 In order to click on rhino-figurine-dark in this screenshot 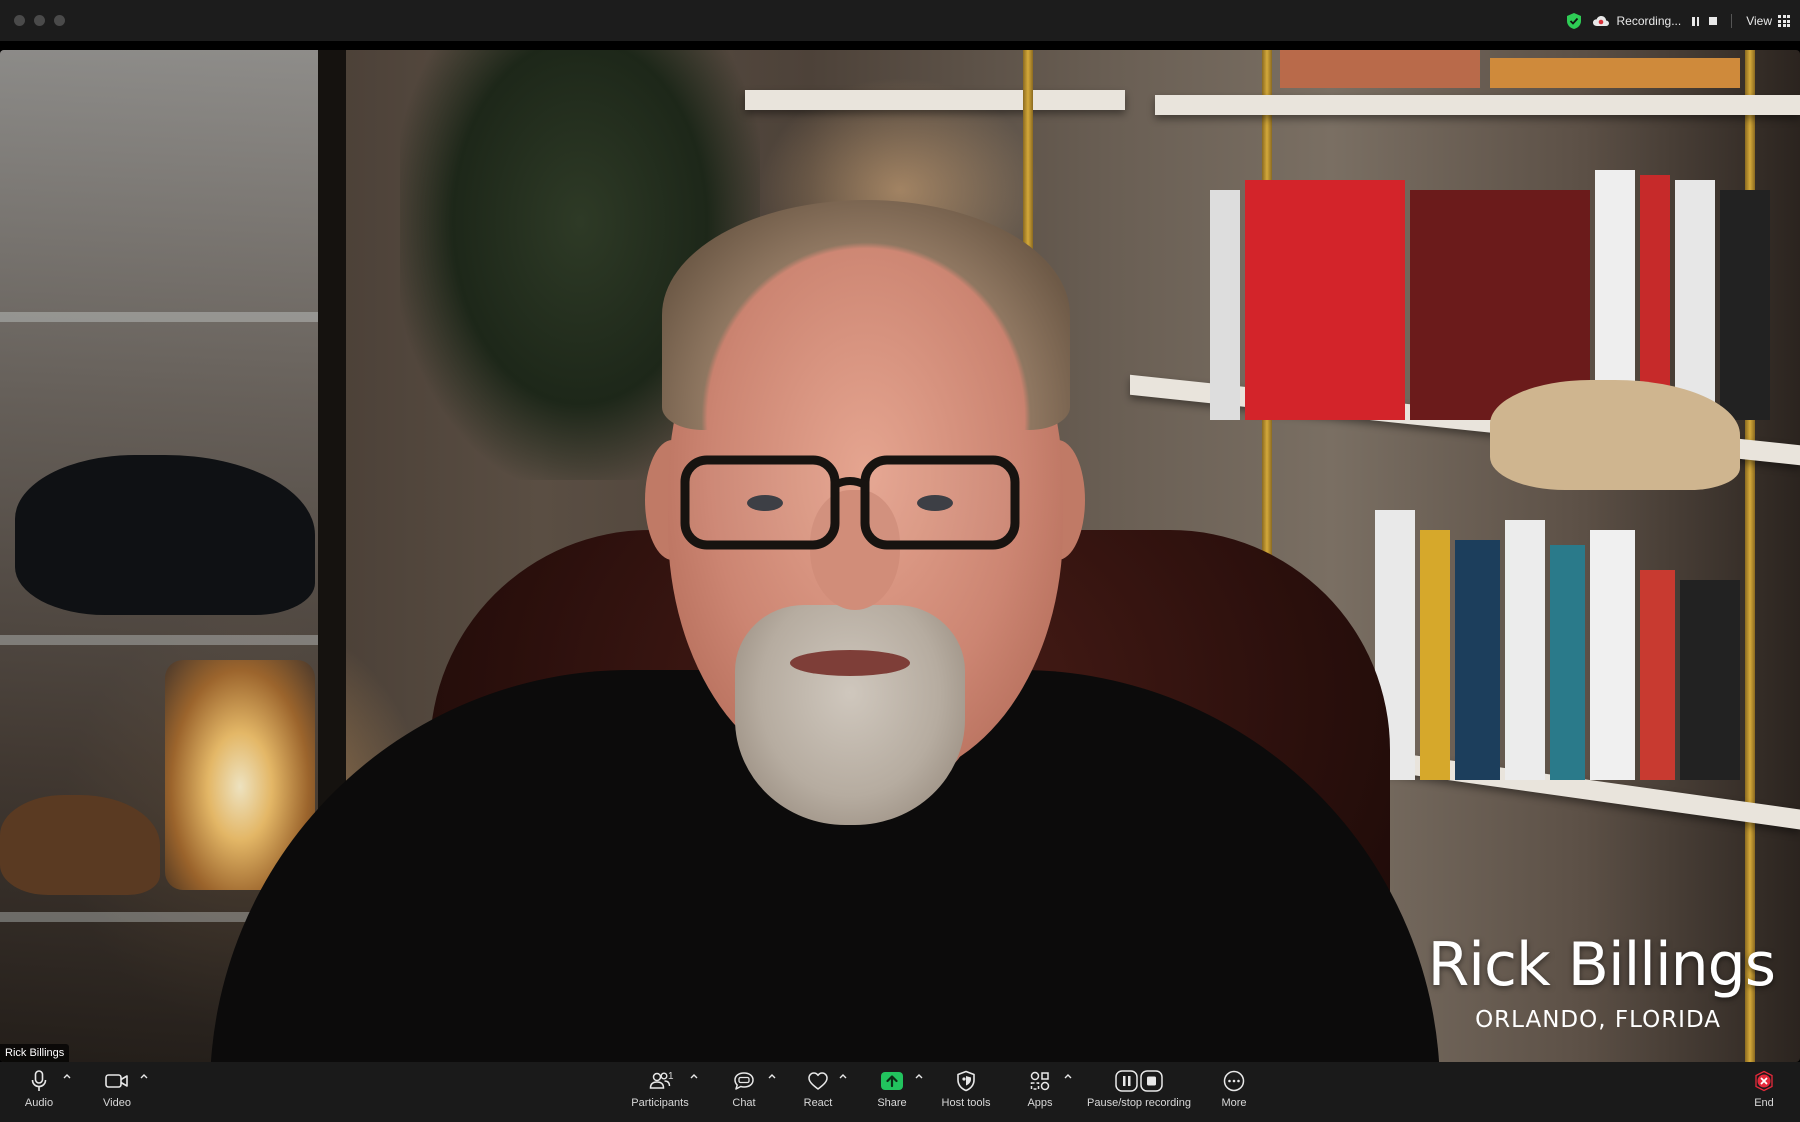, I will do `click(165, 535)`.